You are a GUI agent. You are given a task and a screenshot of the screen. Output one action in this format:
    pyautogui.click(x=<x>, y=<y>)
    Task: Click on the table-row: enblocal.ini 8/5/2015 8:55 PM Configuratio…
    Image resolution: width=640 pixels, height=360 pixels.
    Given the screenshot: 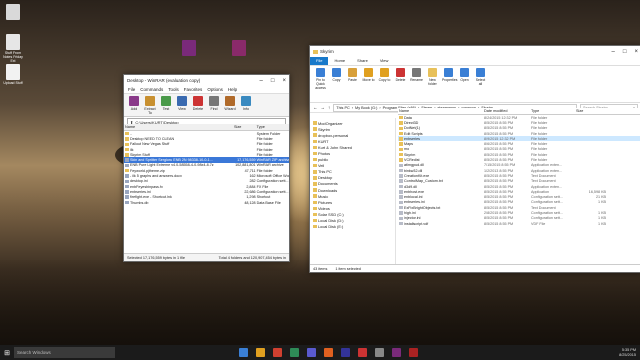 What is the action you would take?
    pyautogui.click(x=519, y=196)
    